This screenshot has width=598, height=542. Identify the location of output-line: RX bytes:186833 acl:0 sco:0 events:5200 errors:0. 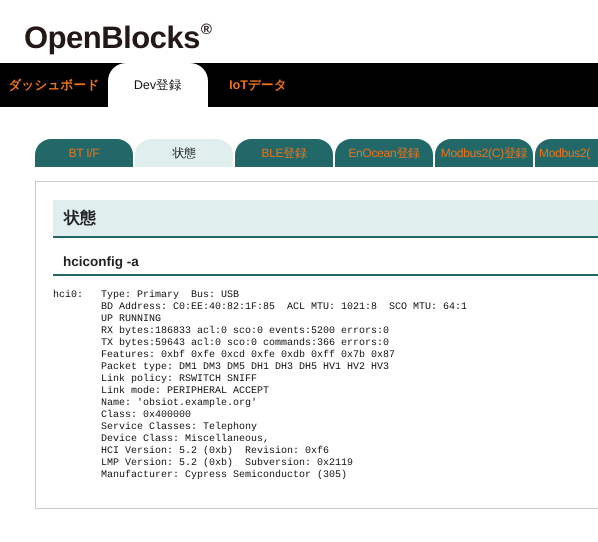
(245, 332).